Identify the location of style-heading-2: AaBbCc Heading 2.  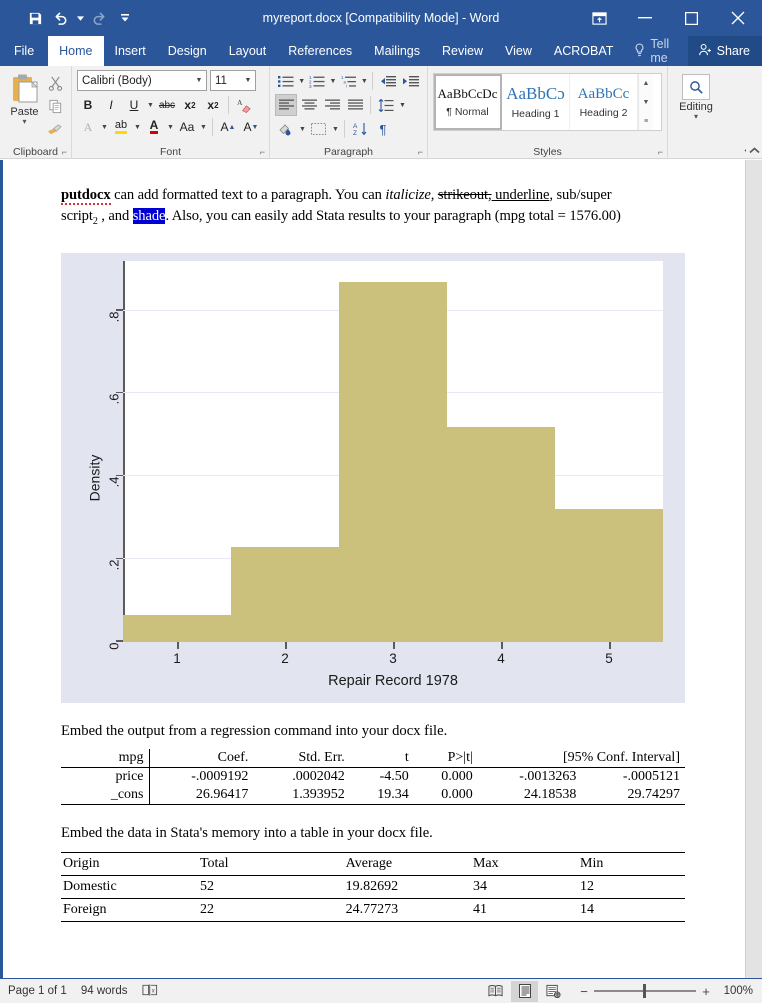
(604, 102).